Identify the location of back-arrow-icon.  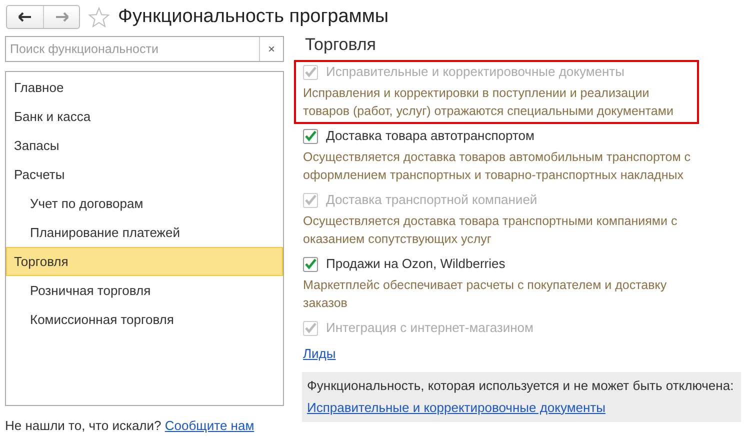
(25, 17).